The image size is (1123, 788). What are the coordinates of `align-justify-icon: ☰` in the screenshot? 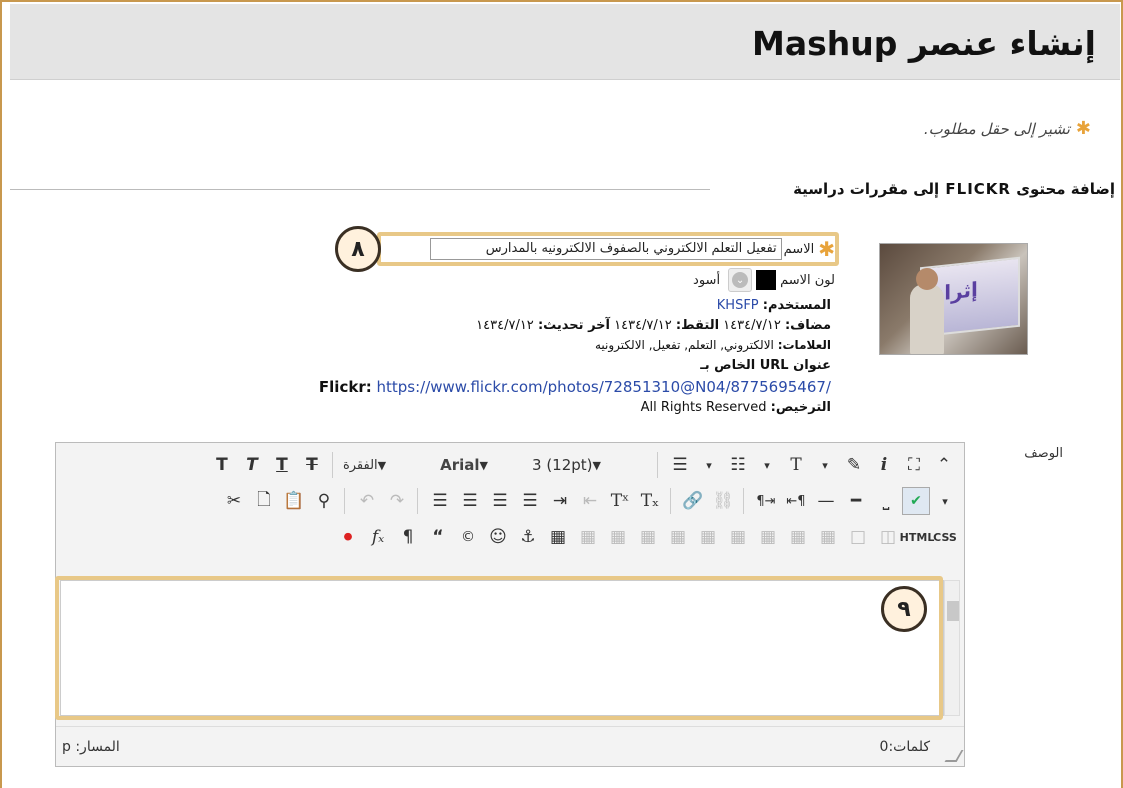 It's located at (530, 501).